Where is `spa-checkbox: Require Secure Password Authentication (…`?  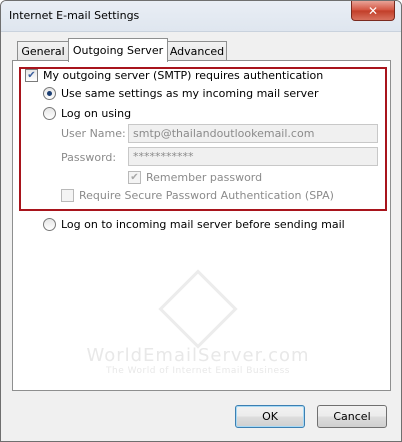
spa-checkbox: Require Secure Password Authentication (… is located at coordinates (197, 195).